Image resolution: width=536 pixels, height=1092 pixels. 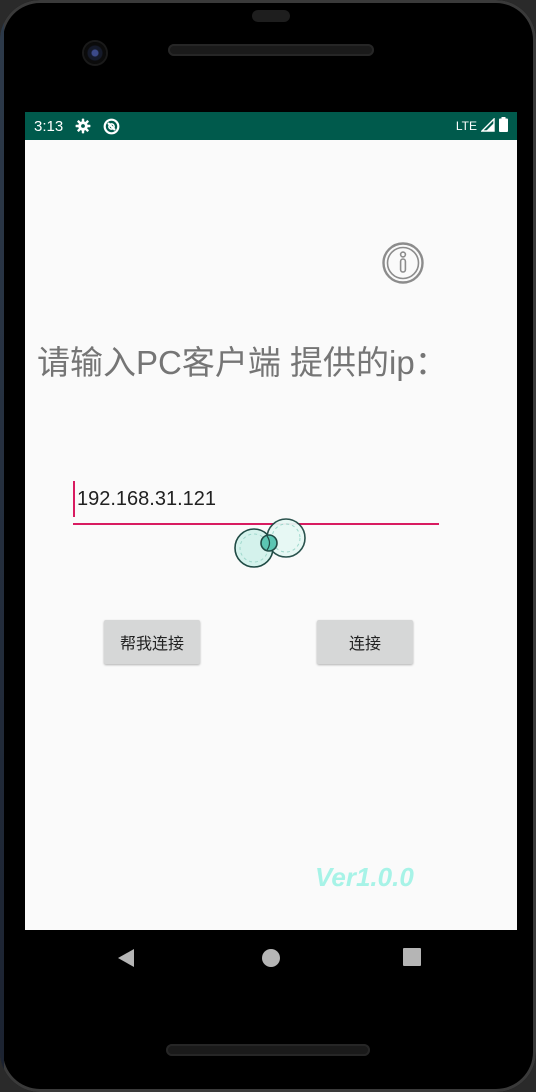 I want to click on navigation-bar, so click(x=271, y=958).